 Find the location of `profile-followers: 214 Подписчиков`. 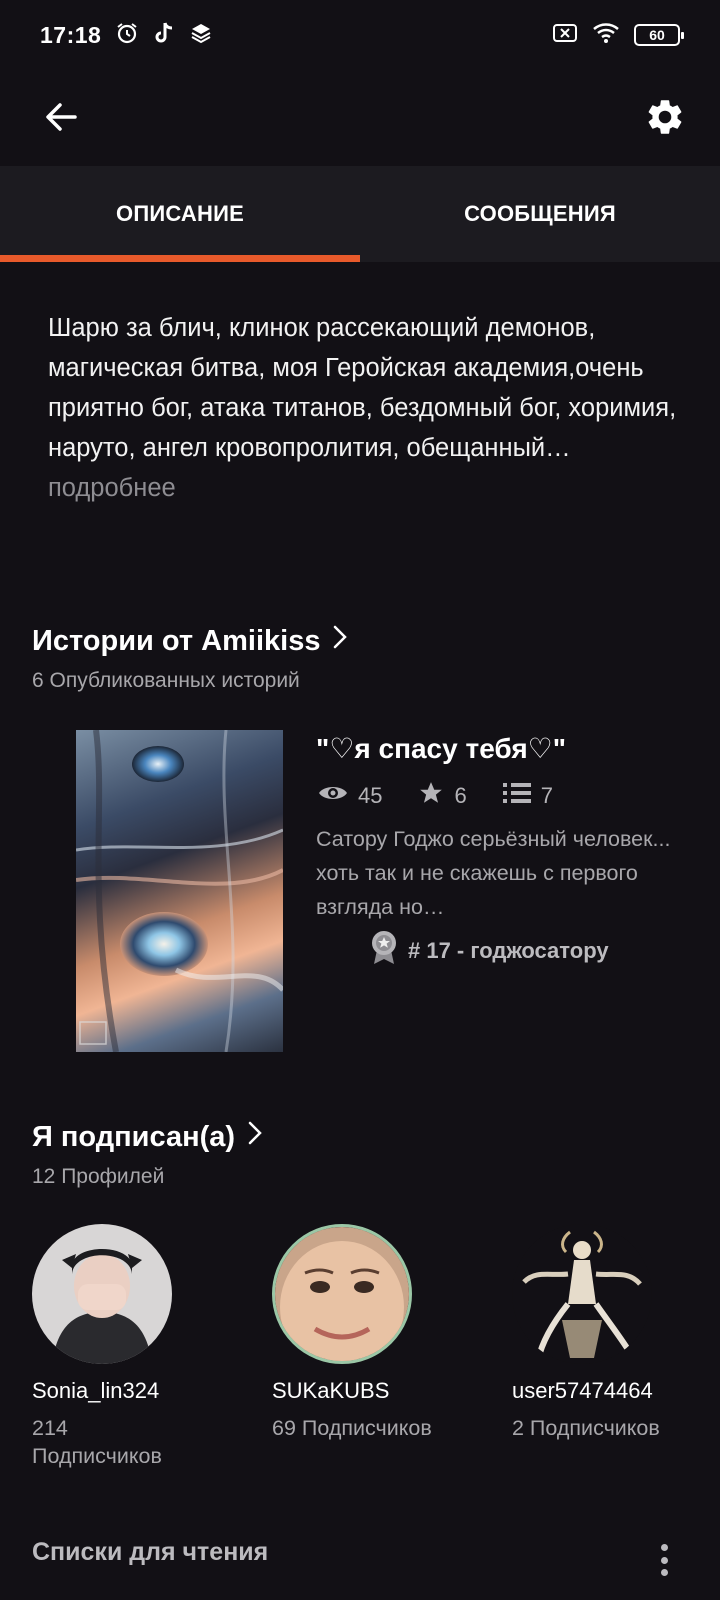

profile-followers: 214 Подписчиков is located at coordinates (97, 1442).